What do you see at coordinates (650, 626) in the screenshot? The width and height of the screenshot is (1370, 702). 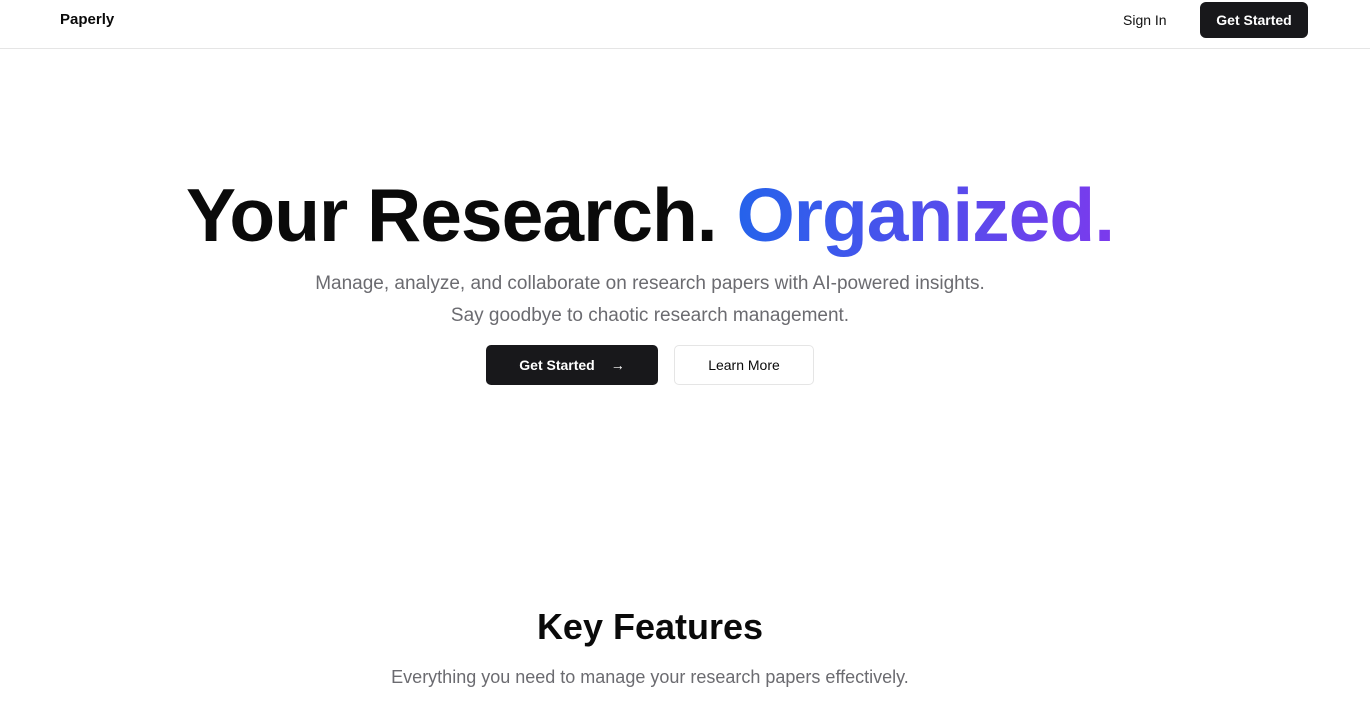 I see `features-title: Key Features` at bounding box center [650, 626].